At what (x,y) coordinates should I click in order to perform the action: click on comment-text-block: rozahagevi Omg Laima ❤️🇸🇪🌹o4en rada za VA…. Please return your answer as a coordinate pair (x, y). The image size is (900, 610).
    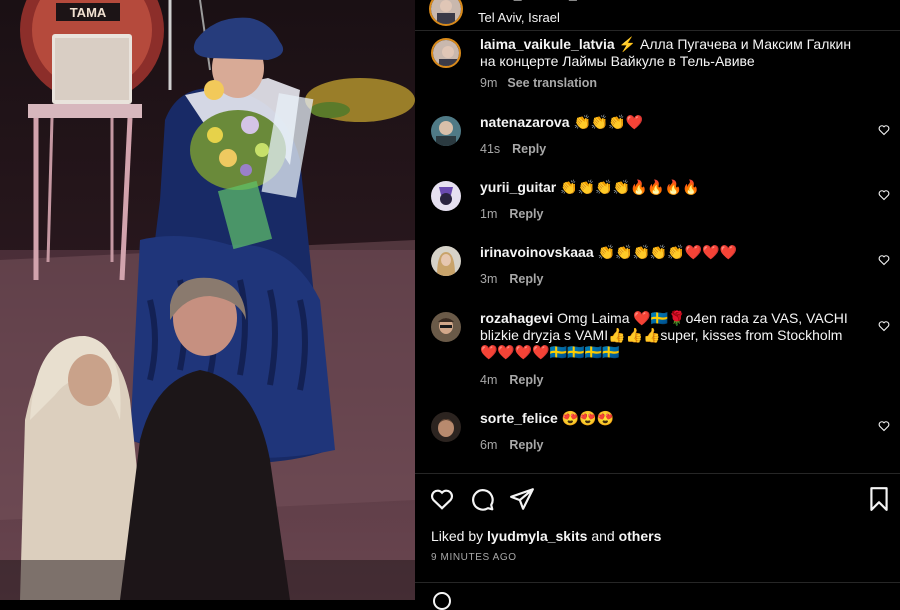
    Looking at the image, I should click on (670, 335).